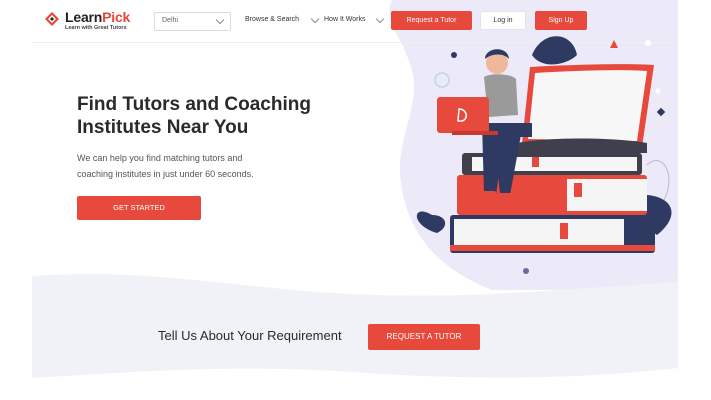 The height and width of the screenshot is (400, 711). What do you see at coordinates (582, 145) in the screenshot?
I see `open-book-spine` at bounding box center [582, 145].